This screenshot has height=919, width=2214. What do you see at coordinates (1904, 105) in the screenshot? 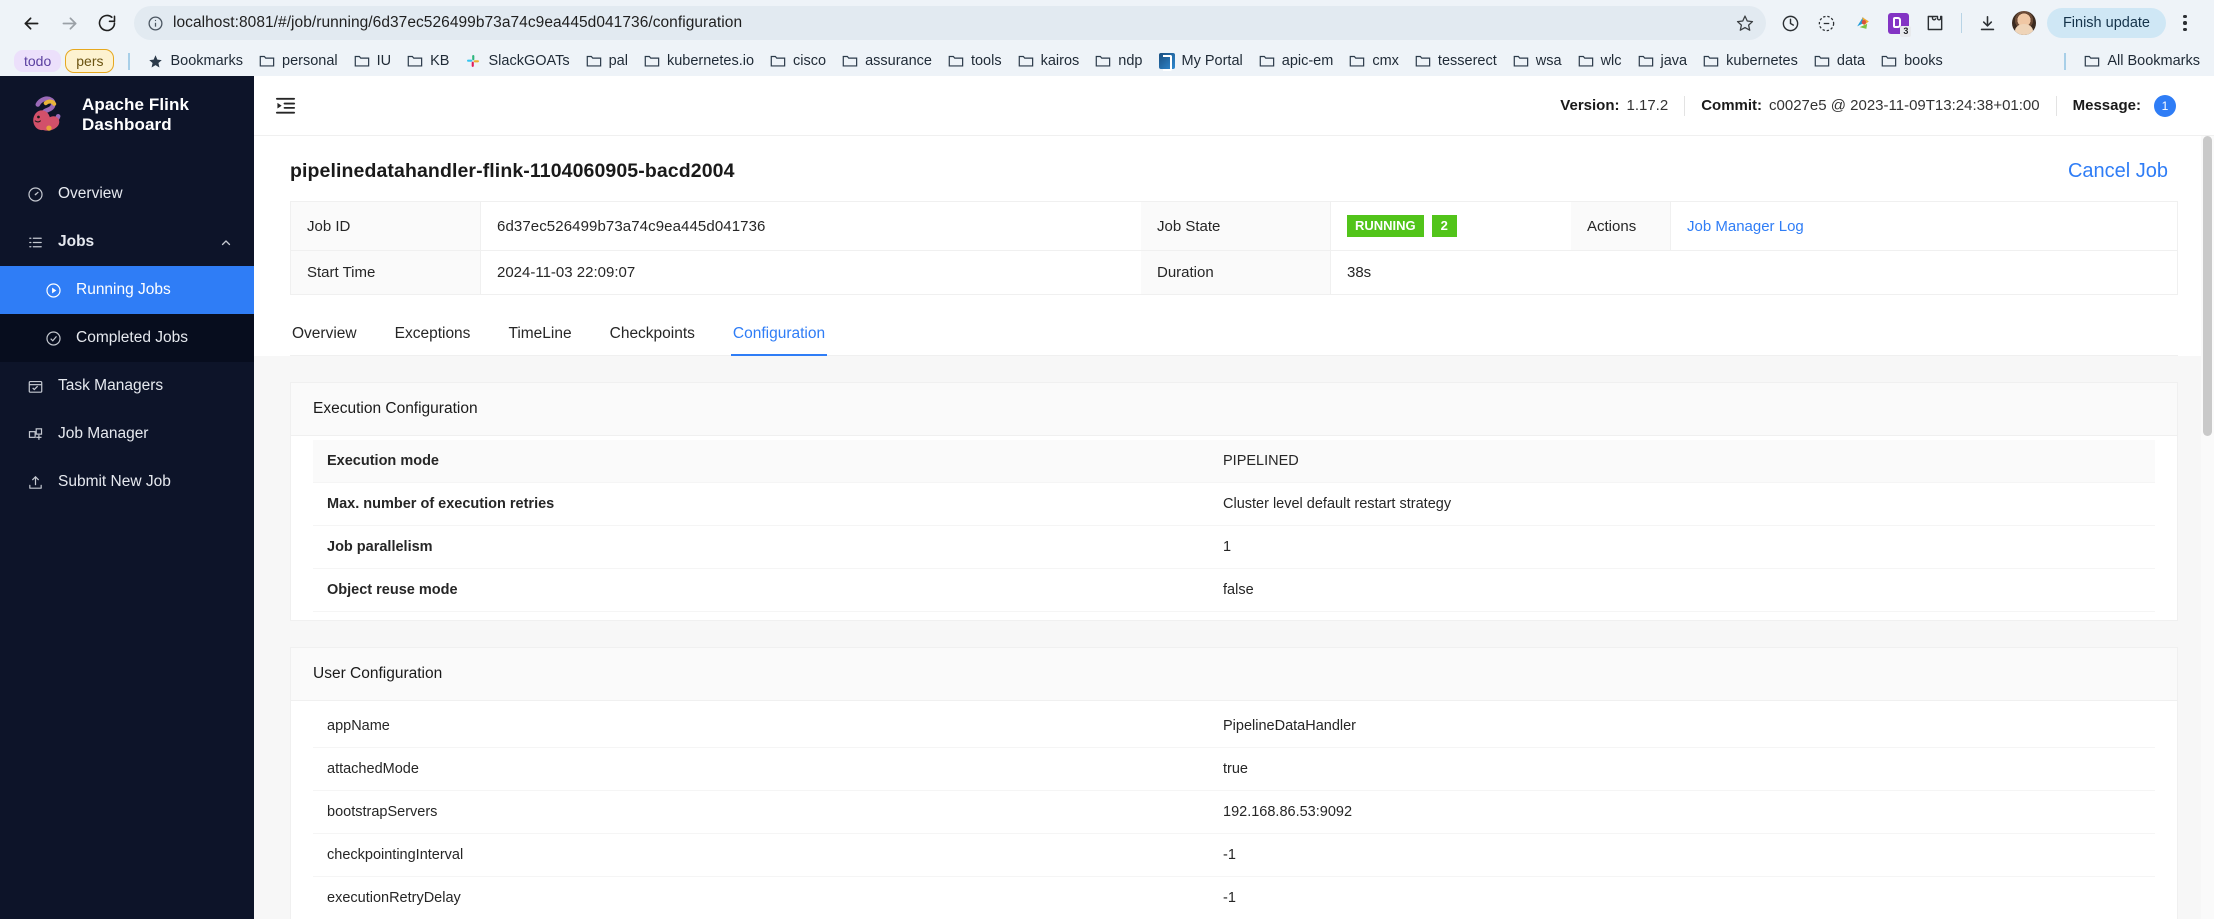
I see `commit-value: c0027e5 @ 2023-11-09T13:24:38+01:00` at bounding box center [1904, 105].